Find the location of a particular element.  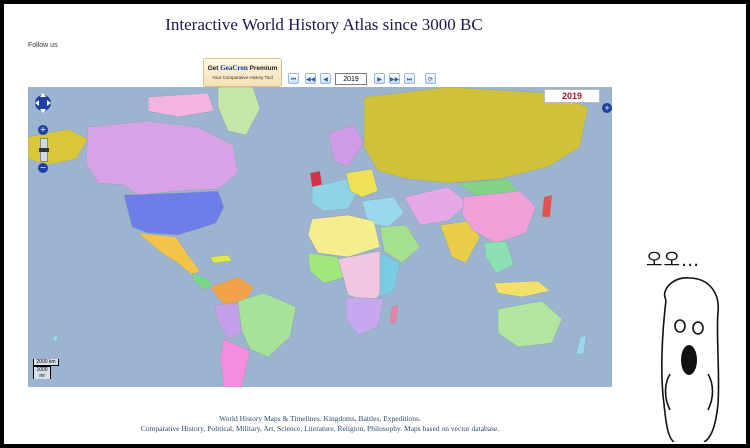

mexico is located at coordinates (169, 254).